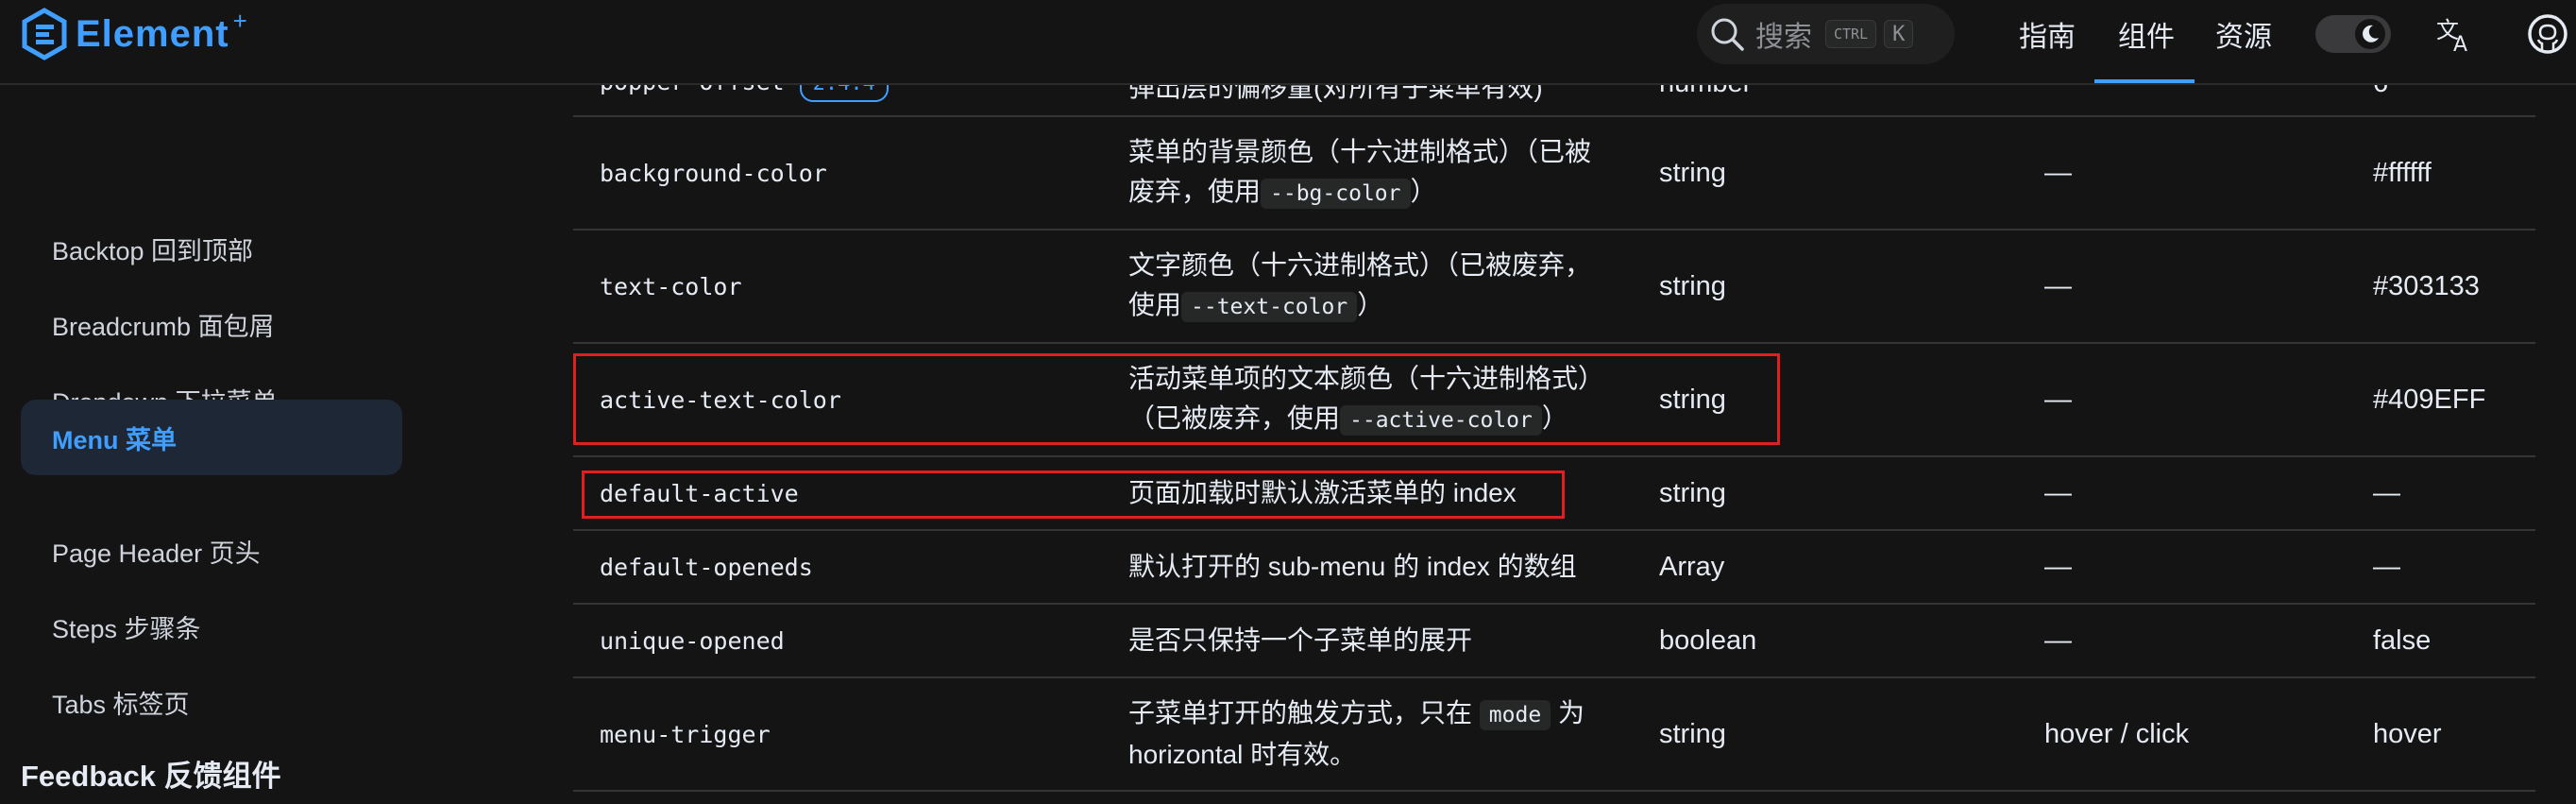 The height and width of the screenshot is (804, 2576). What do you see at coordinates (211, 437) in the screenshot?
I see `sidebar-item-menu: Menu 菜单` at bounding box center [211, 437].